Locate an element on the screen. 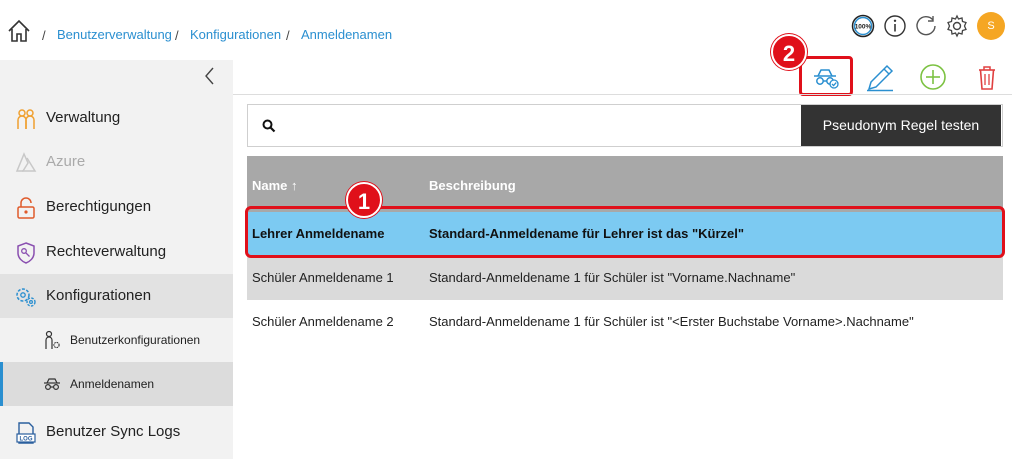 This screenshot has width=1012, height=459. sidebar-item-rechteverwaltung: Rechteverwaltung is located at coordinates (116, 252).